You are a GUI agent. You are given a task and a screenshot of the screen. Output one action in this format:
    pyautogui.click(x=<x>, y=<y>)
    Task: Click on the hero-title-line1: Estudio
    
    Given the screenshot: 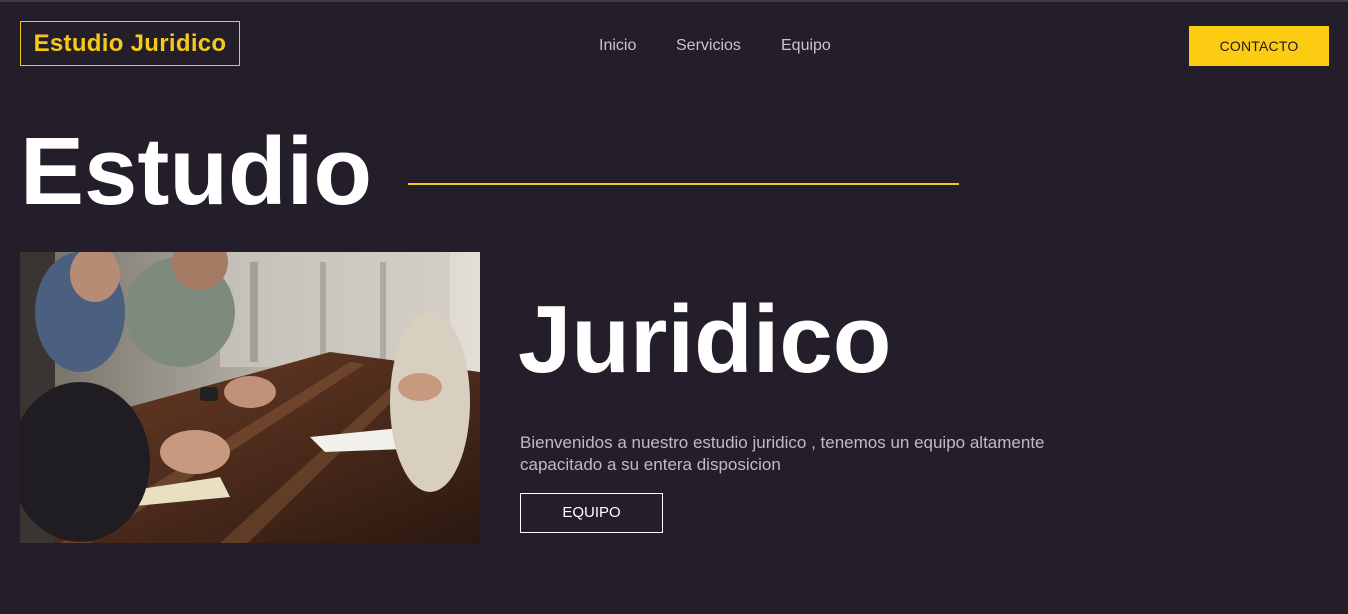 What is the action you would take?
    pyautogui.click(x=196, y=171)
    